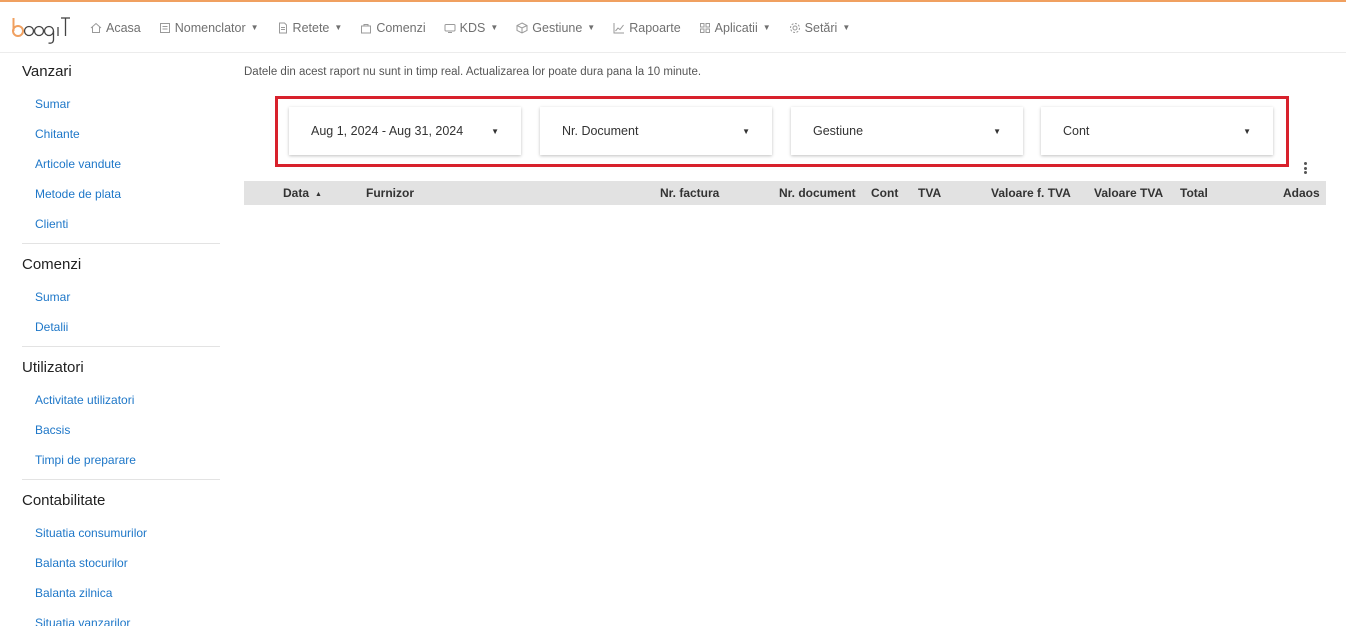  What do you see at coordinates (96, 28) in the screenshot?
I see `home-icon` at bounding box center [96, 28].